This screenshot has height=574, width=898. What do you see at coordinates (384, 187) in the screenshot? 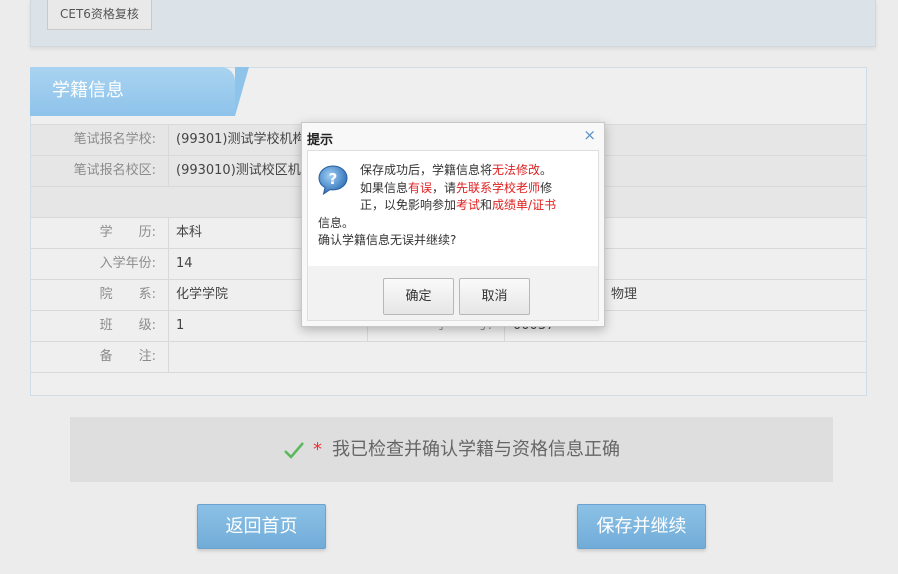
I see `msg-text: 如果信息` at bounding box center [384, 187].